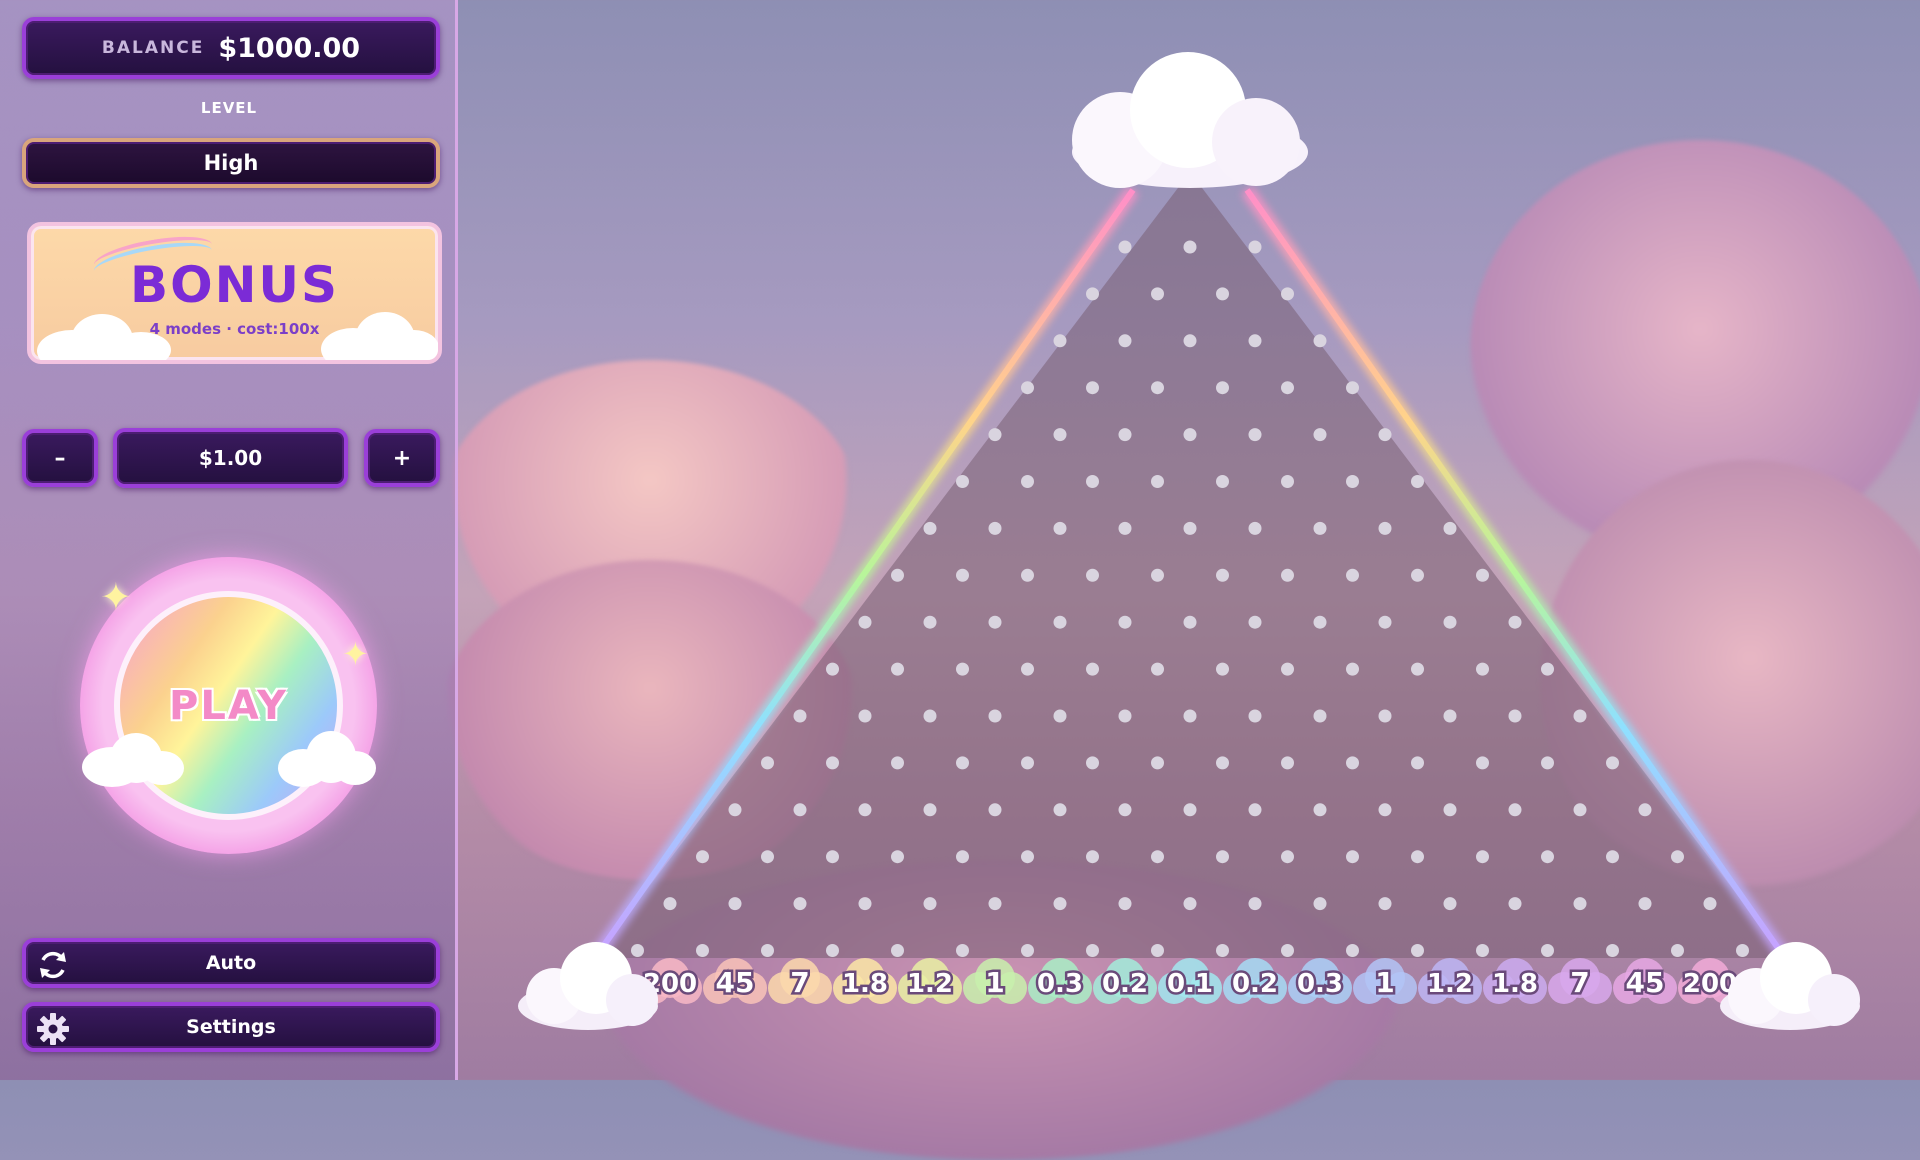 This screenshot has width=1920, height=1160. What do you see at coordinates (1190, 120) in the screenshot?
I see `top-cloud` at bounding box center [1190, 120].